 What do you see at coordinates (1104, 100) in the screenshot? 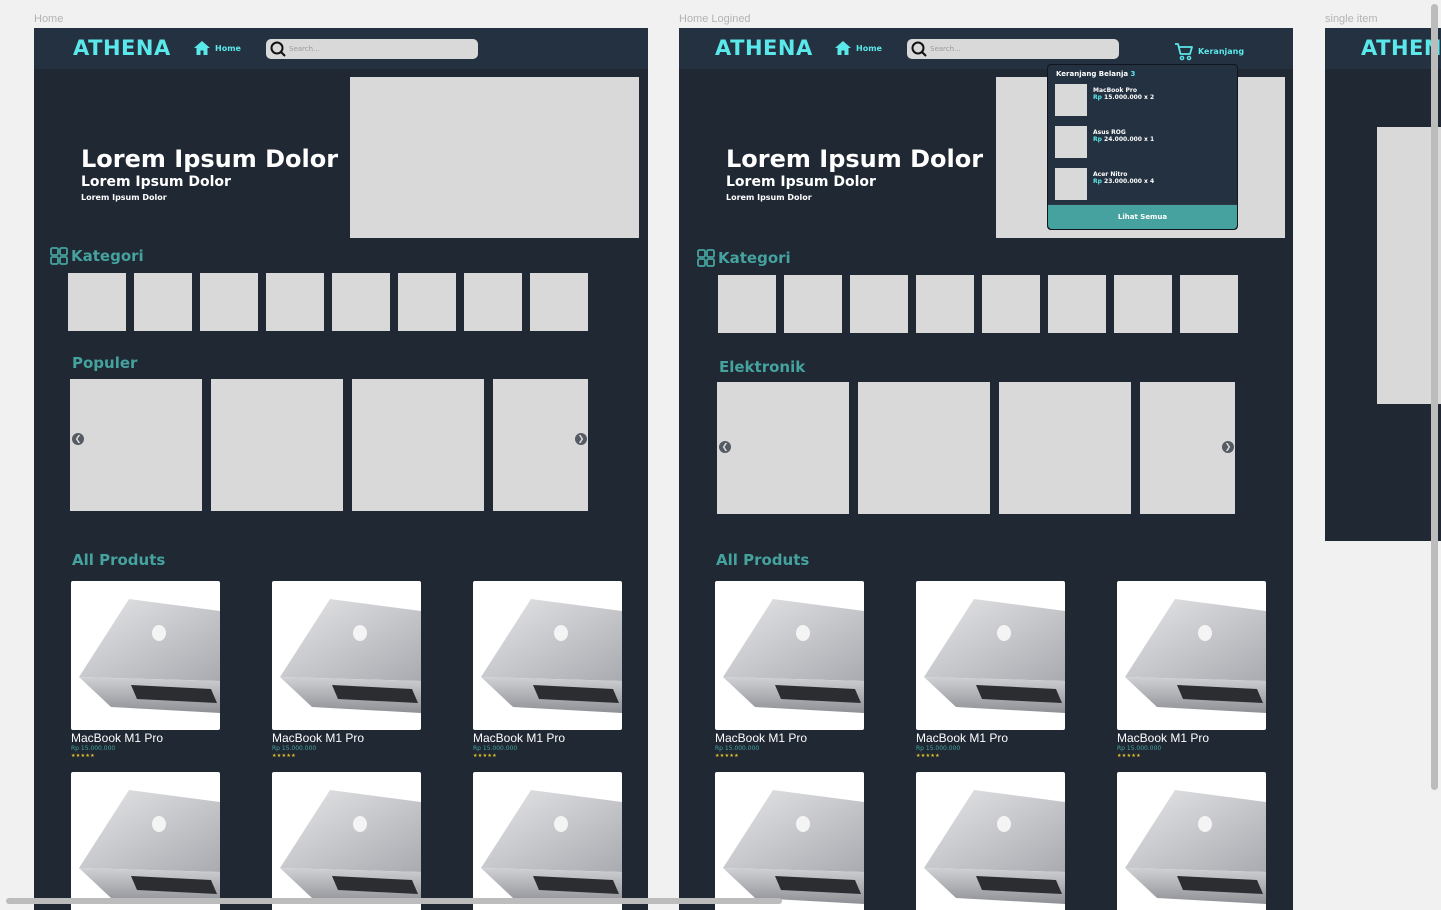
I see `cart-item: MacBook Pro Rp 15.000.000 x 2` at bounding box center [1104, 100].